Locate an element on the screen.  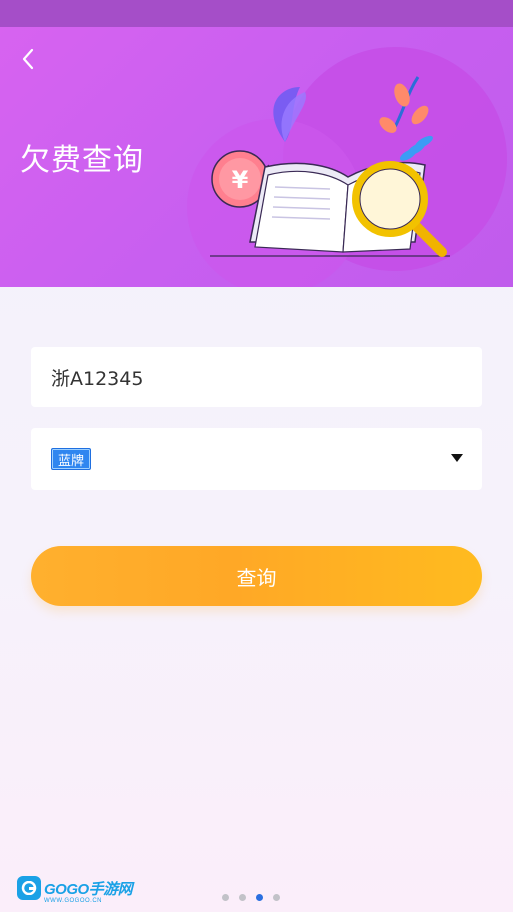
plate-number-value: 浙A12345 is located at coordinates (97, 378).